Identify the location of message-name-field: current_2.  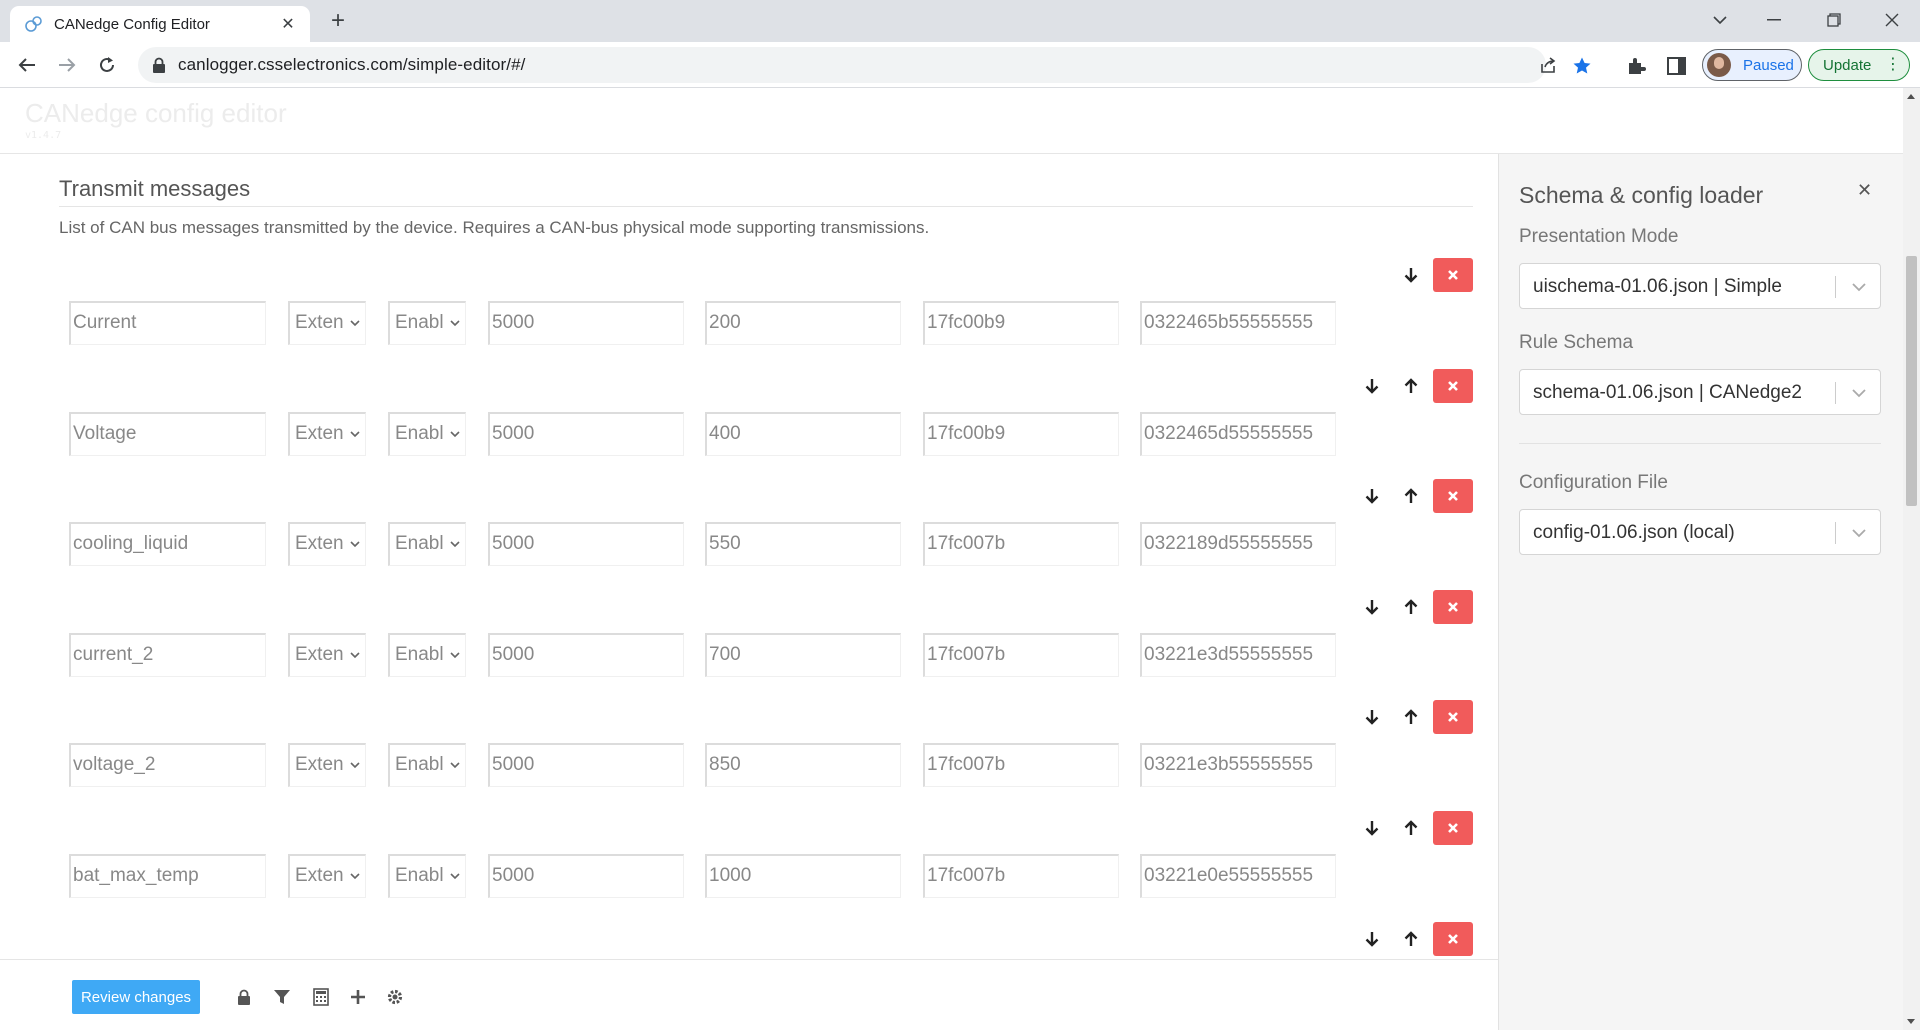
(167, 654).